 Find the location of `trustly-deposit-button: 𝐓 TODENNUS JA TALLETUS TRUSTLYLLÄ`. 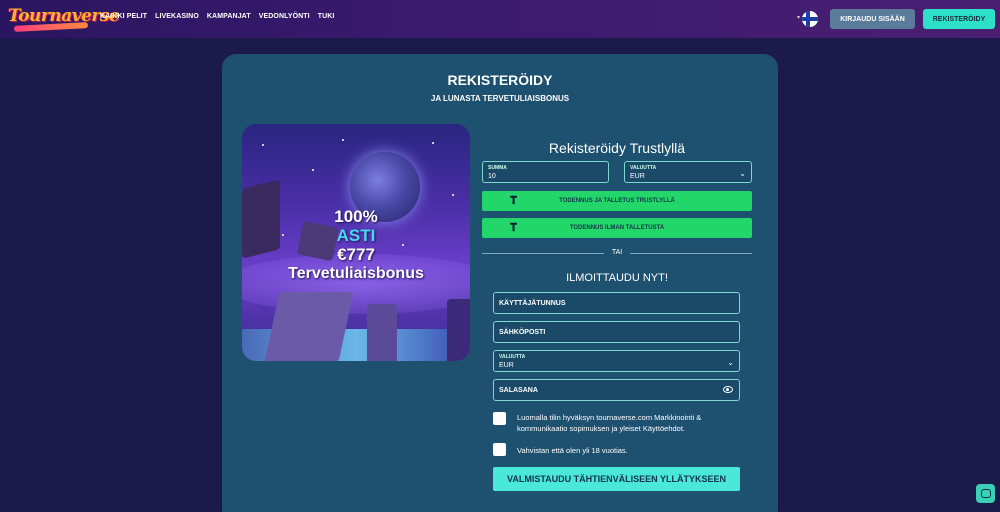

trustly-deposit-button: 𝐓 TODENNUS JA TALLETUS TRUSTLYLLÄ is located at coordinates (617, 201).